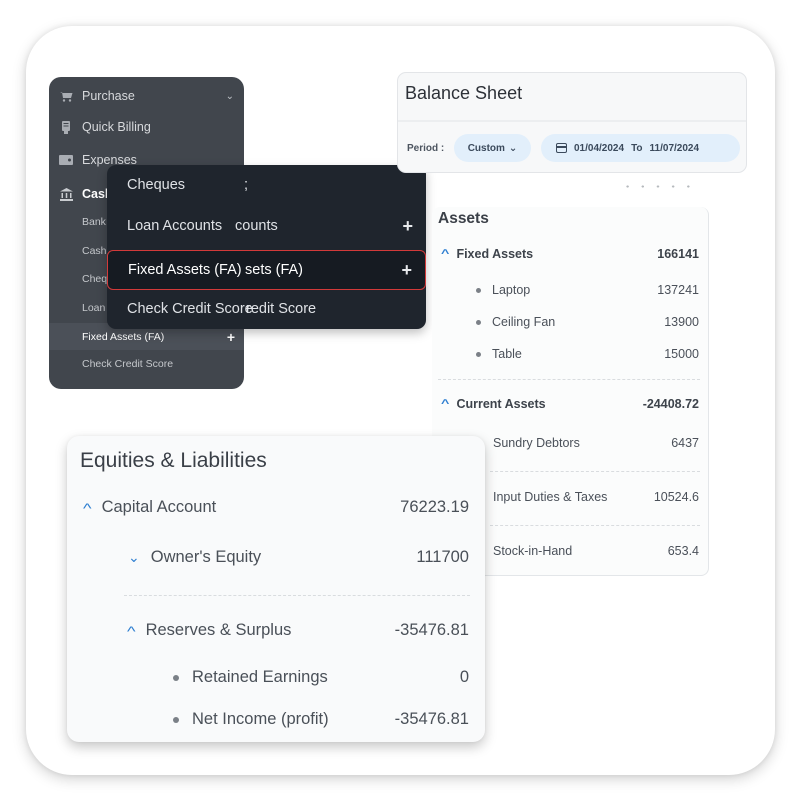  What do you see at coordinates (587, 290) in the screenshot?
I see `asset-item-row: Laptop 137241` at bounding box center [587, 290].